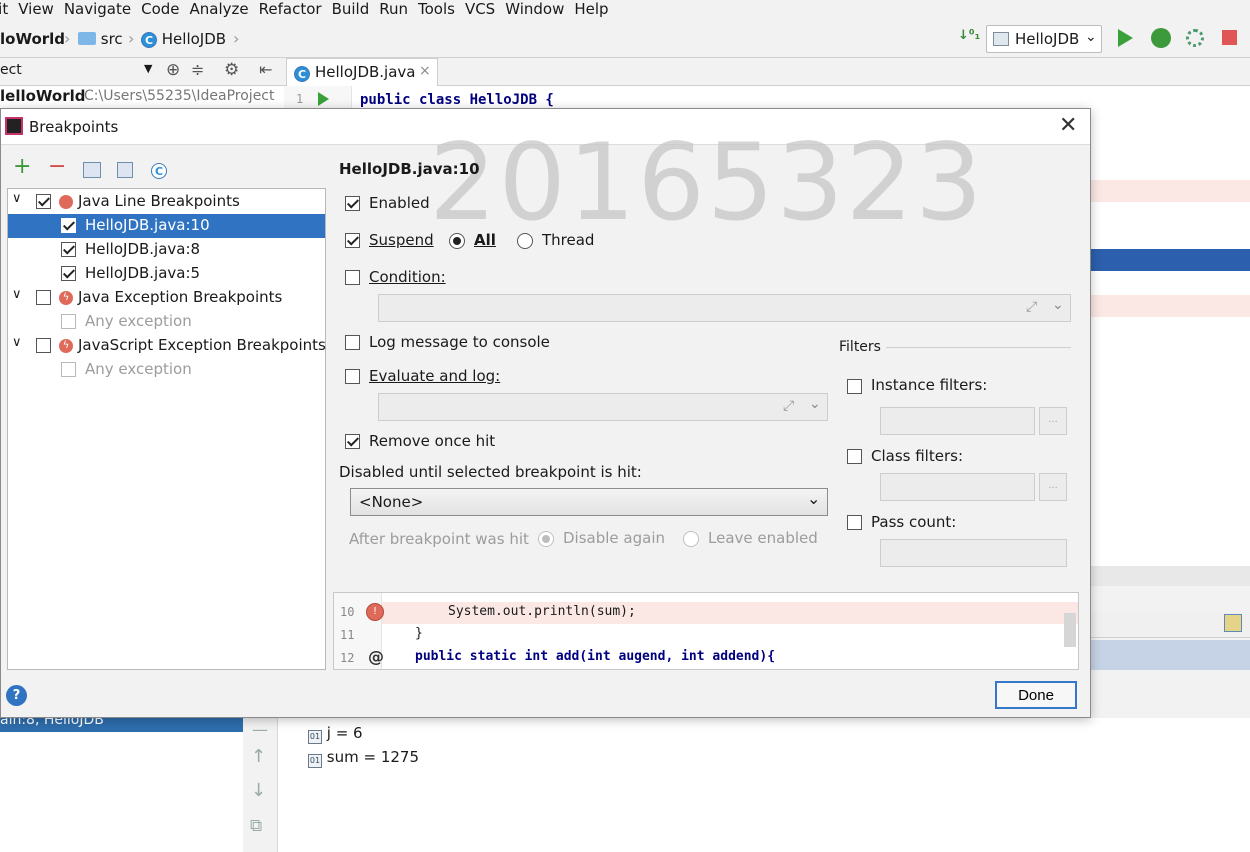  I want to click on tree-item-bp2: HelloJDB.java:8, so click(166, 250).